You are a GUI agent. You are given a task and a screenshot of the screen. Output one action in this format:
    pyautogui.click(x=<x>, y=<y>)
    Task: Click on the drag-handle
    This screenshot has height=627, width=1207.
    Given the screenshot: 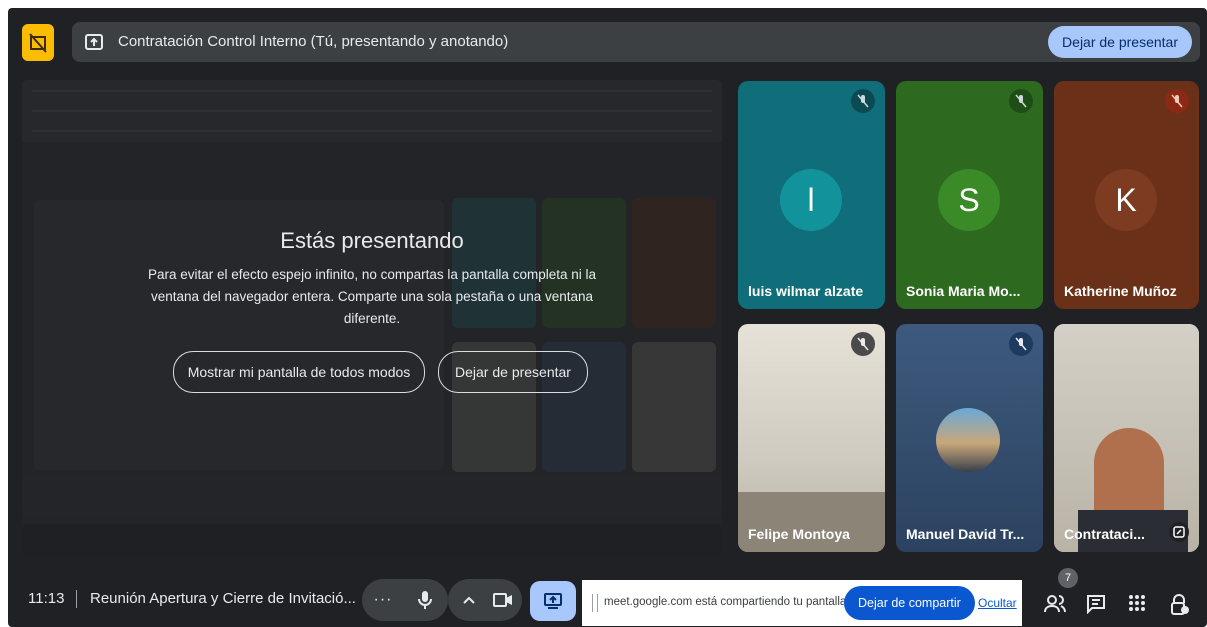 What is the action you would take?
    pyautogui.click(x=595, y=603)
    